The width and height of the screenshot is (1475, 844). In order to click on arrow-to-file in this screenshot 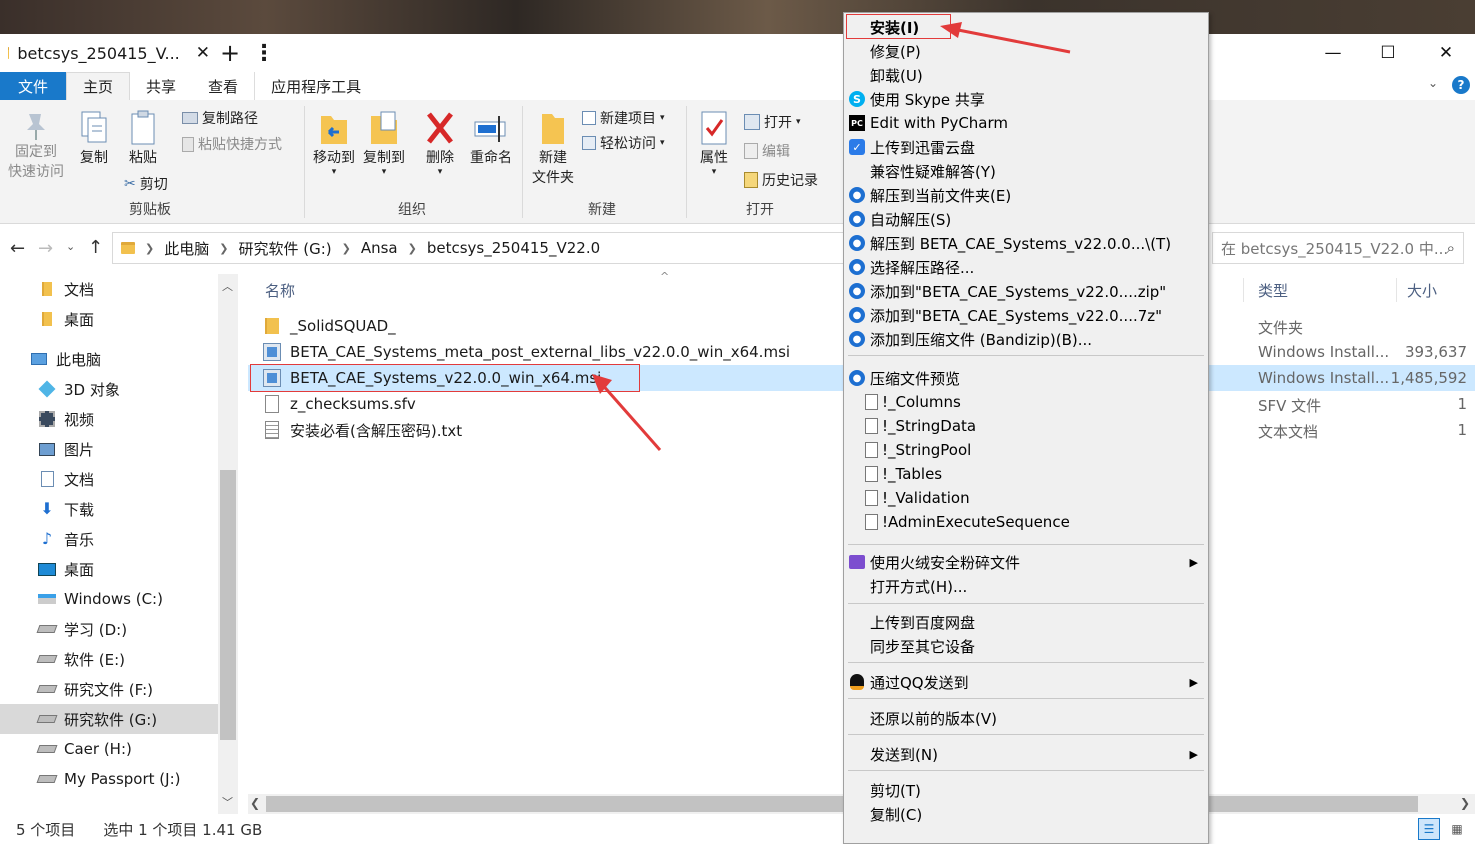, I will do `click(630, 416)`.